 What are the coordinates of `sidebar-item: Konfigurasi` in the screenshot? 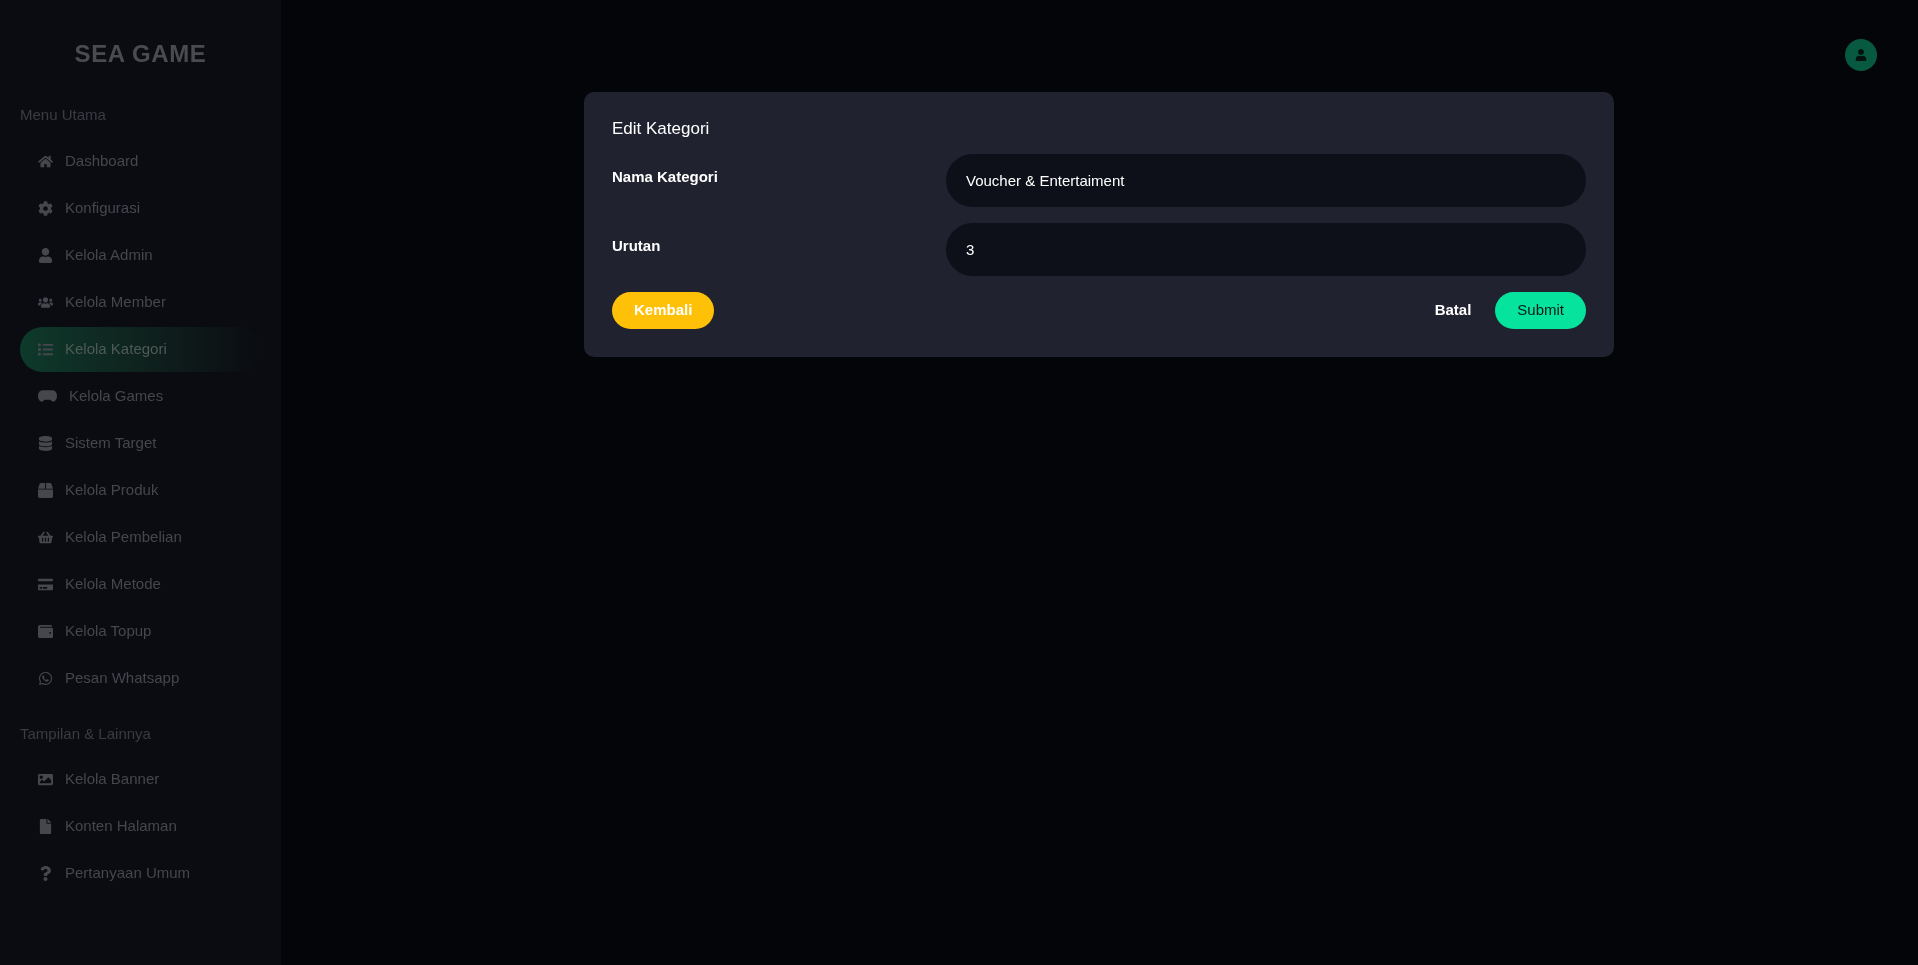 It's located at (140, 208).